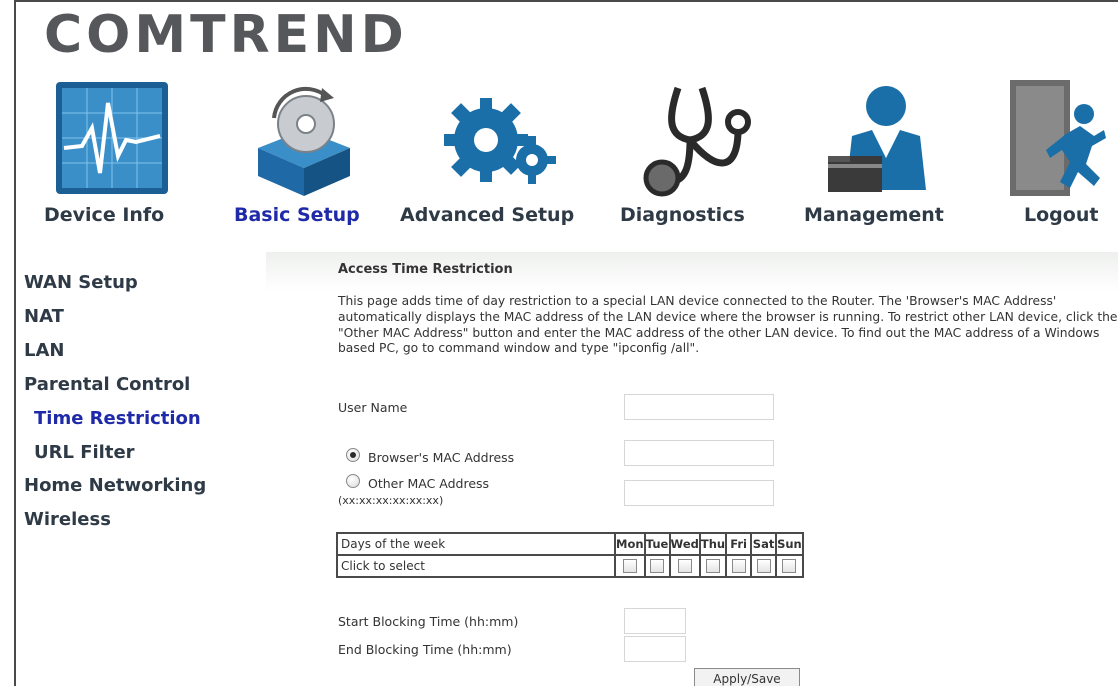 Image resolution: width=1118 pixels, height=686 pixels. What do you see at coordinates (699, 453) in the screenshot?
I see `browser-mac-input` at bounding box center [699, 453].